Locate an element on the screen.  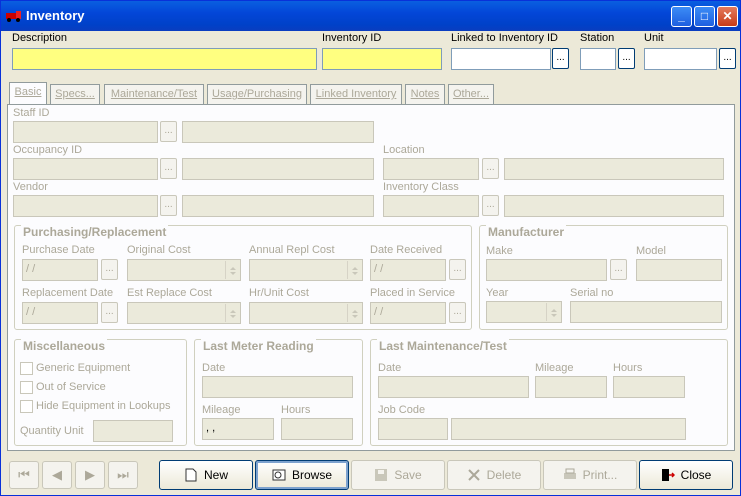
vendor-label: Vendor is located at coordinates (30, 187).